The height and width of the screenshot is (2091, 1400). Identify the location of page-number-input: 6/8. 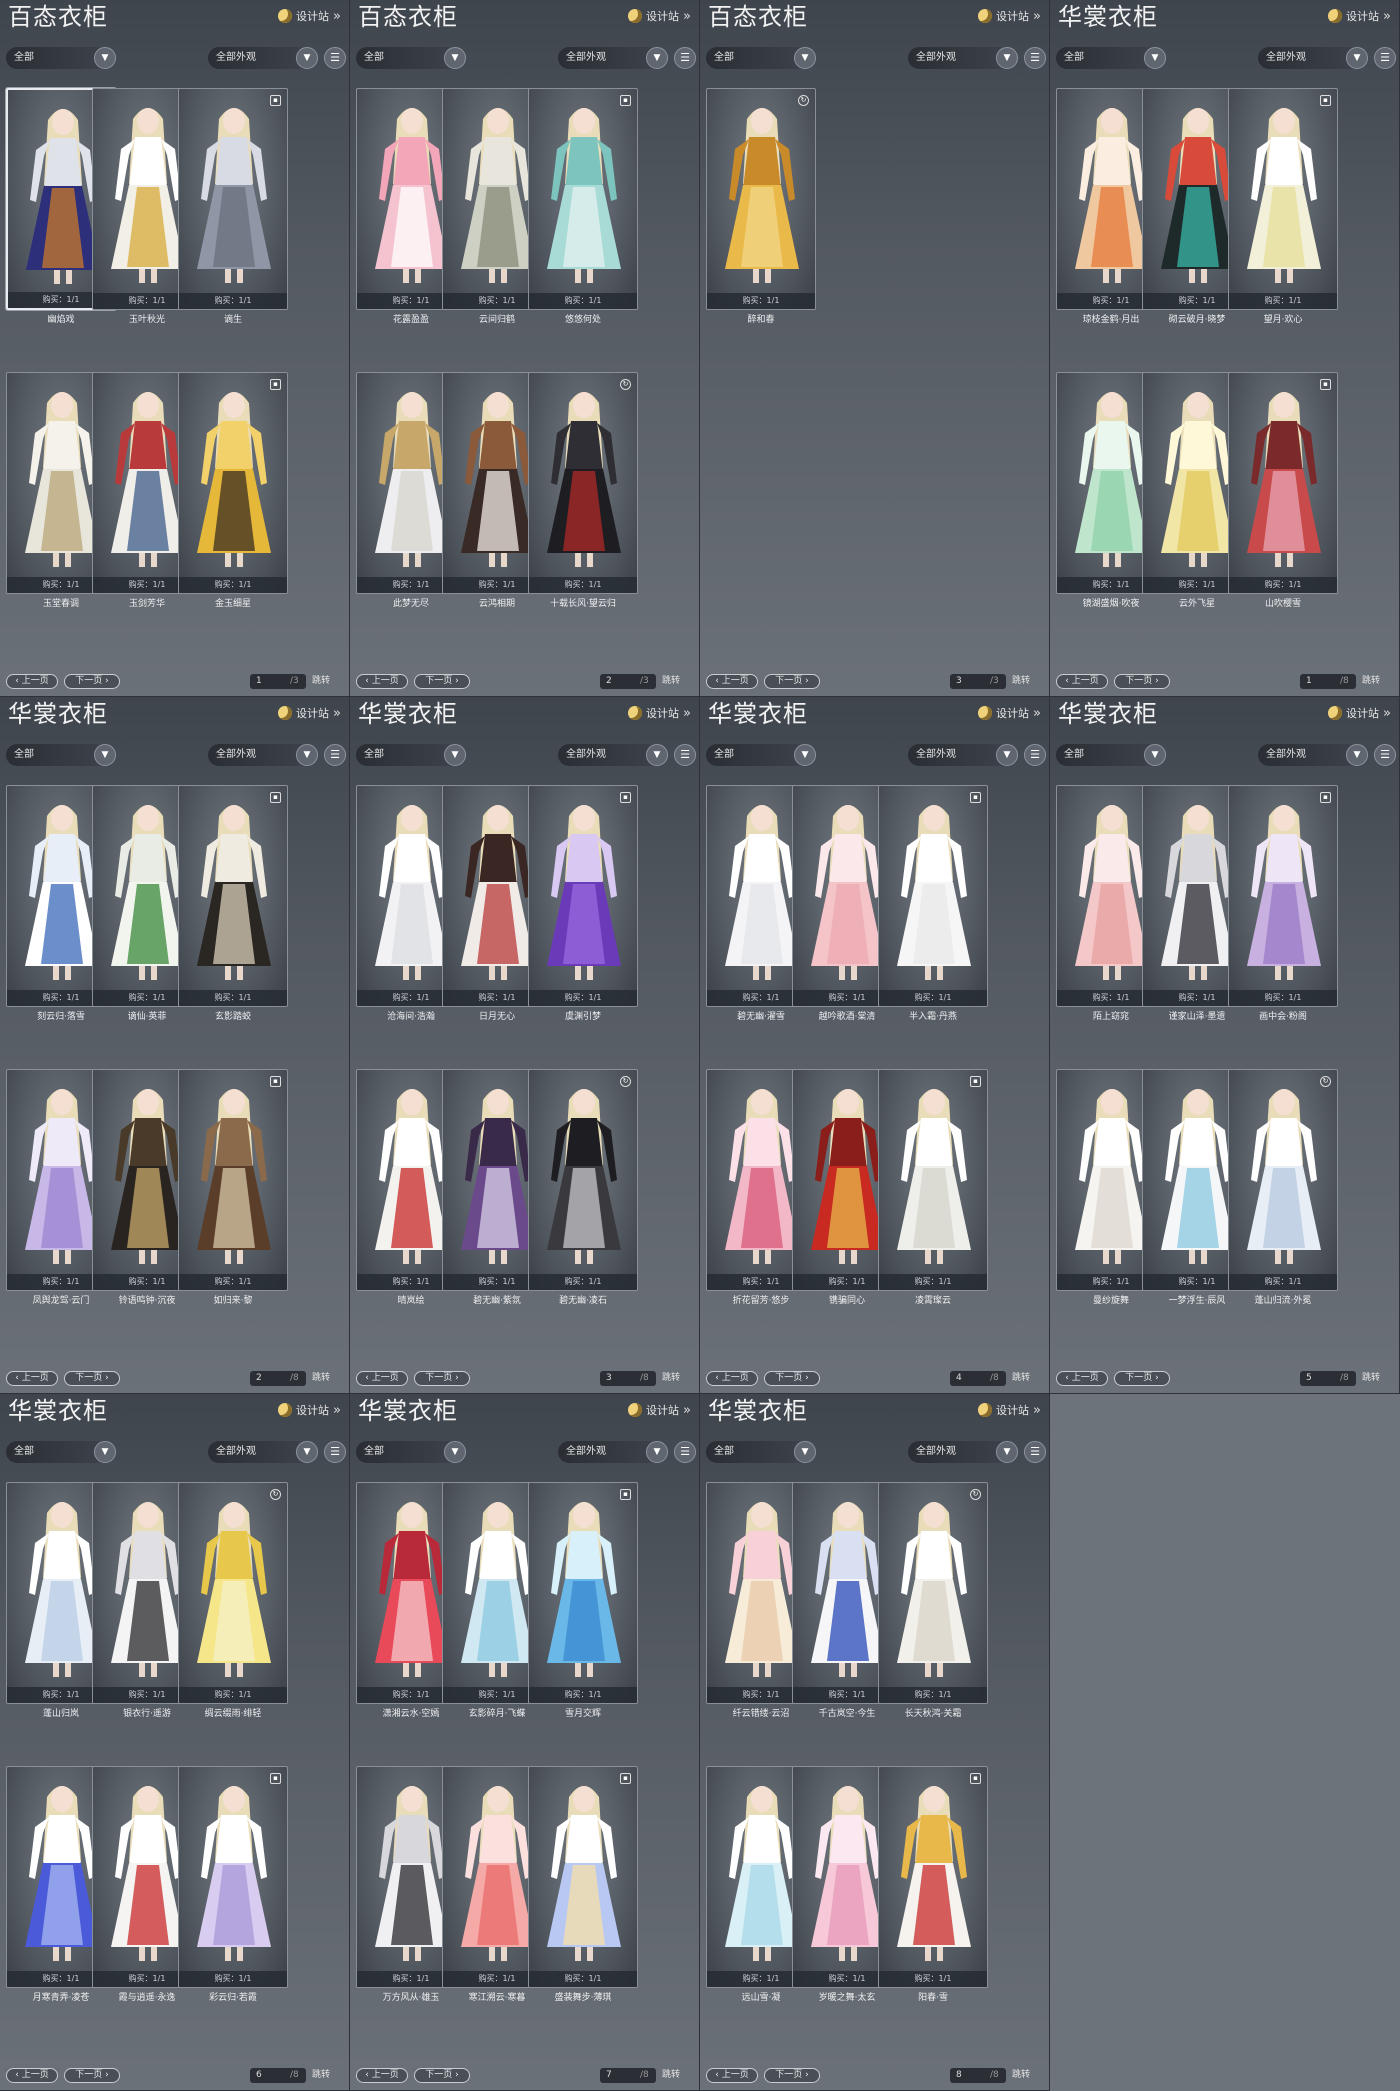
(278, 2075).